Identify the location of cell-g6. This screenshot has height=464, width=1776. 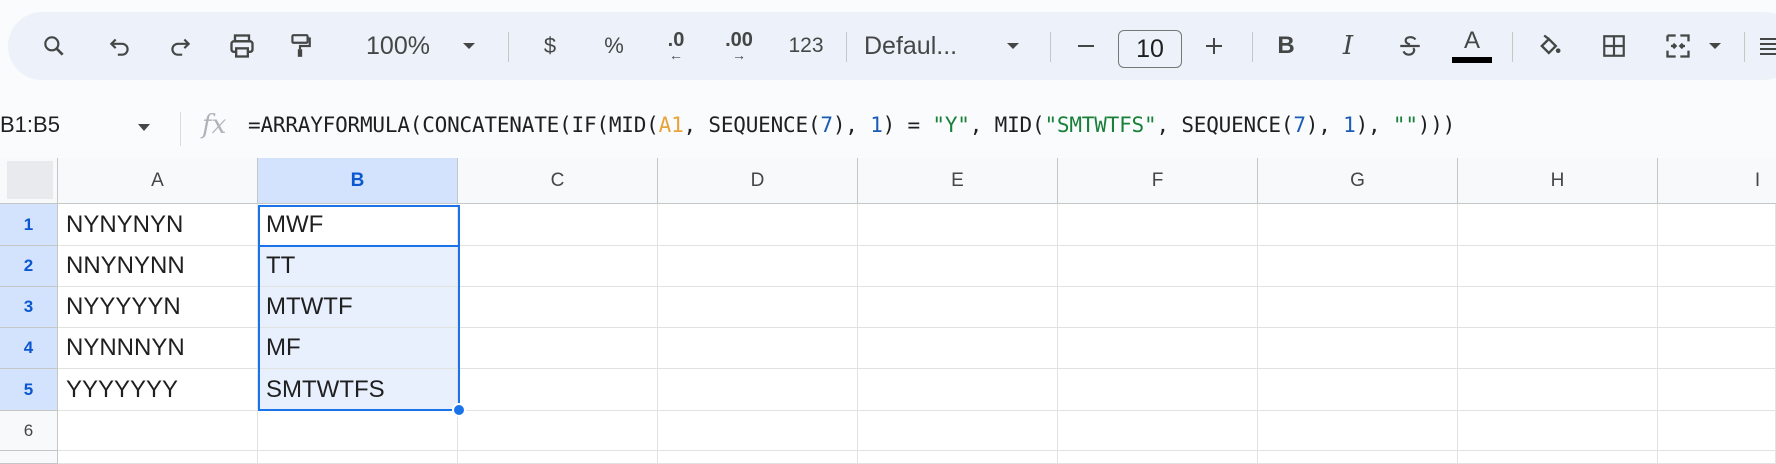
(1358, 431).